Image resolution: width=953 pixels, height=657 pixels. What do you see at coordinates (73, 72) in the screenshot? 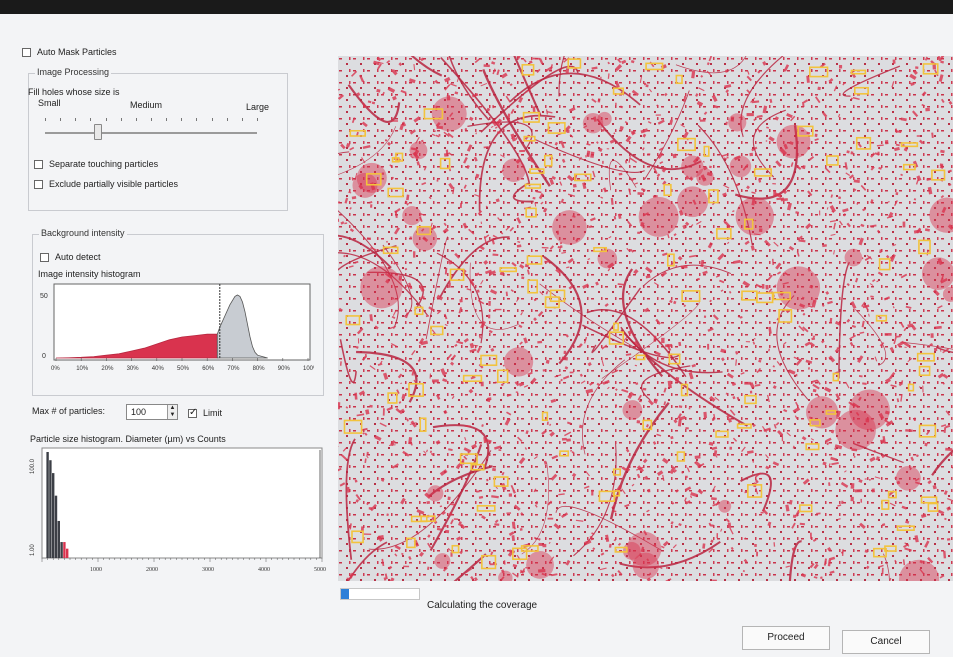
I see `image-processing-title: Image Processing` at bounding box center [73, 72].